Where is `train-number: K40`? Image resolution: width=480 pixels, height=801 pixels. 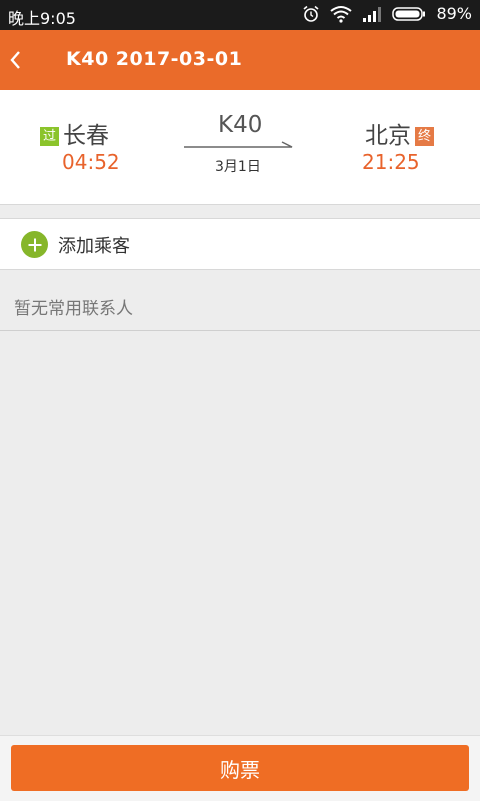
train-number: K40 is located at coordinates (240, 125).